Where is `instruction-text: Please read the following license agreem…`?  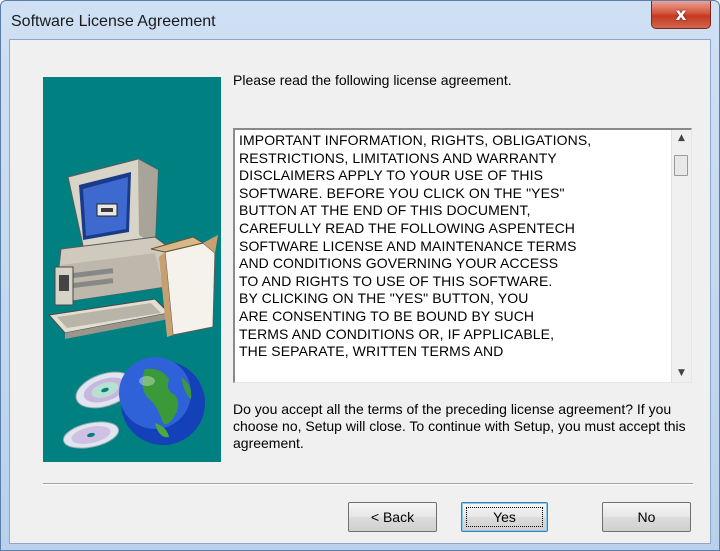
instruction-text: Please read the following license agreem… is located at coordinates (372, 80).